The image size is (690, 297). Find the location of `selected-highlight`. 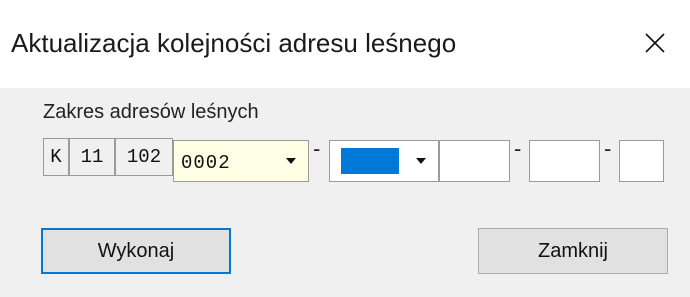

selected-highlight is located at coordinates (370, 161).